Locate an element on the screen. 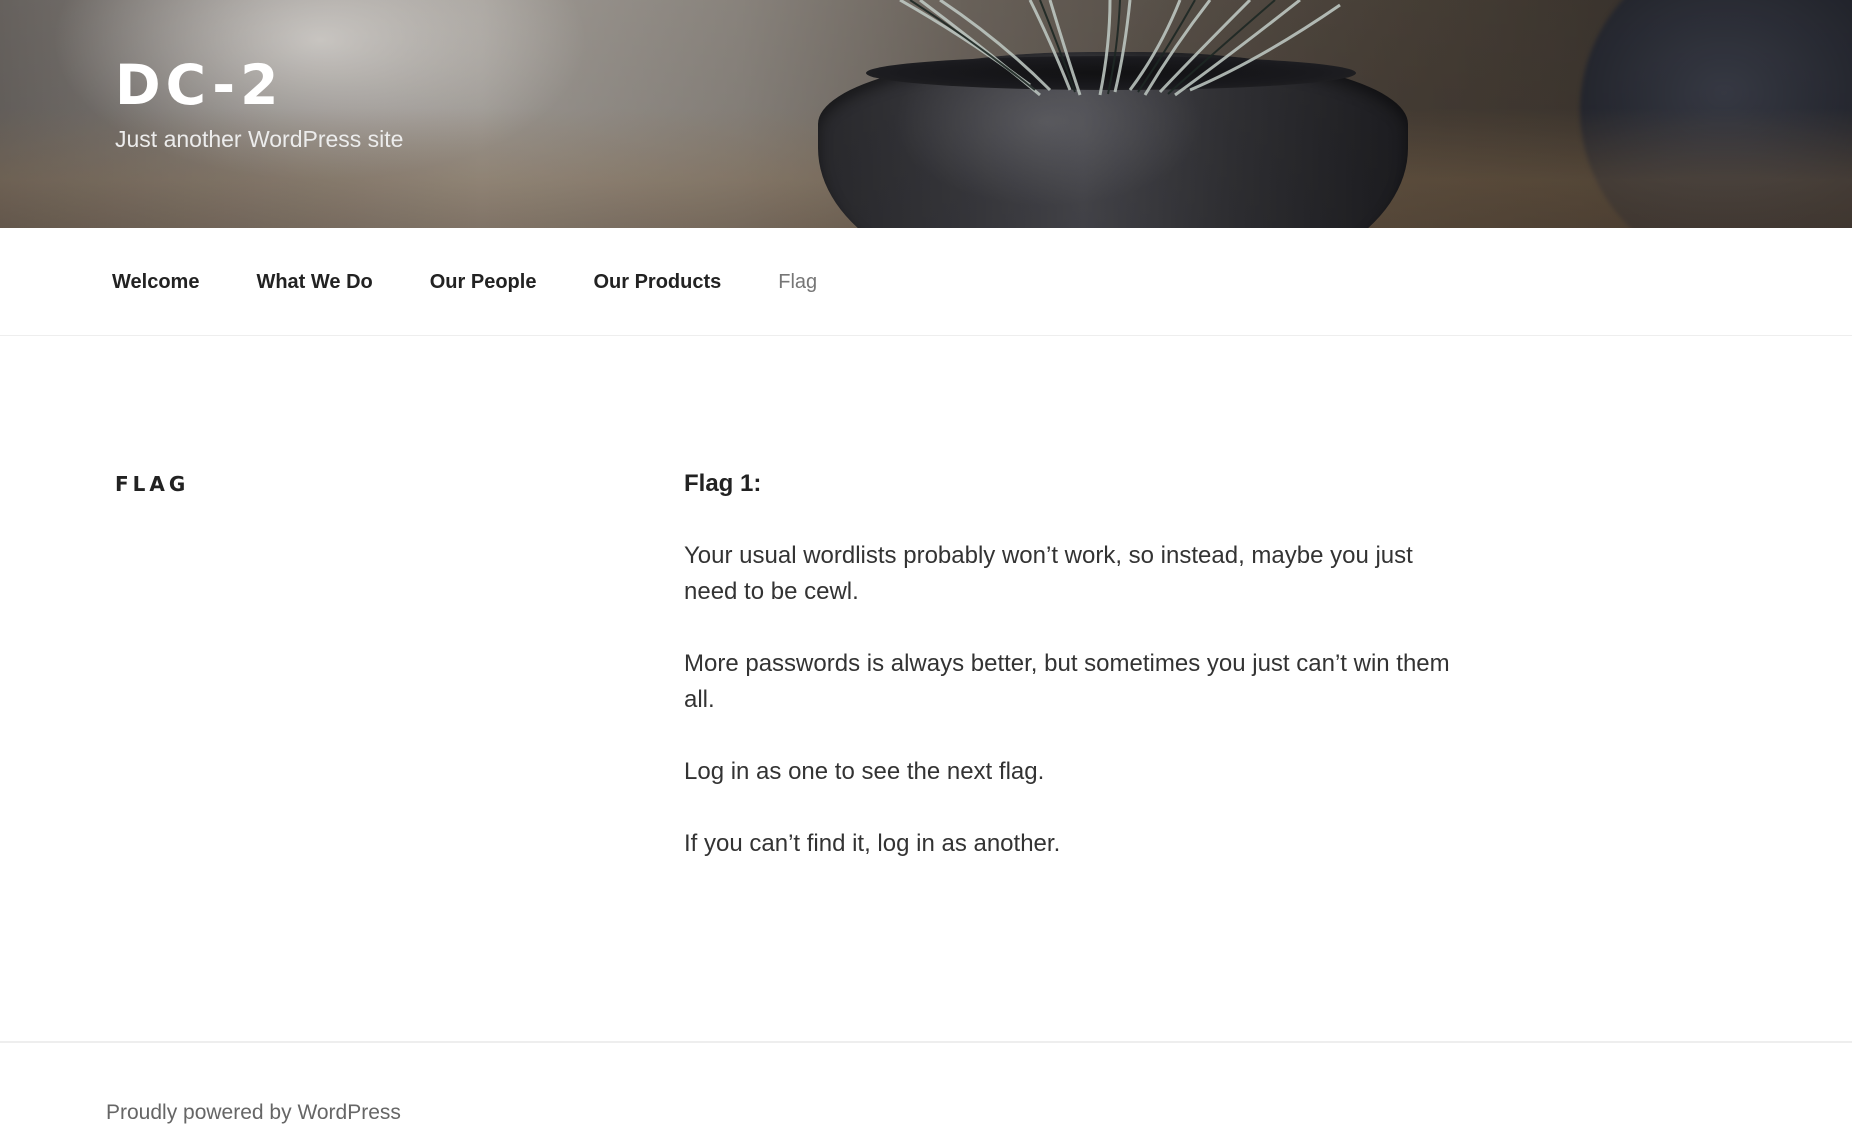 The width and height of the screenshot is (1852, 1144). nav-link-welcome: Welcome is located at coordinates (155, 282).